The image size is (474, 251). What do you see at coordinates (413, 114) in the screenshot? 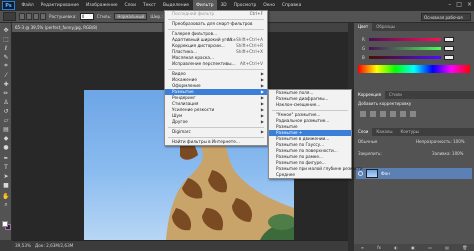
I see `hue-saturation-icon` at bounding box center [413, 114].